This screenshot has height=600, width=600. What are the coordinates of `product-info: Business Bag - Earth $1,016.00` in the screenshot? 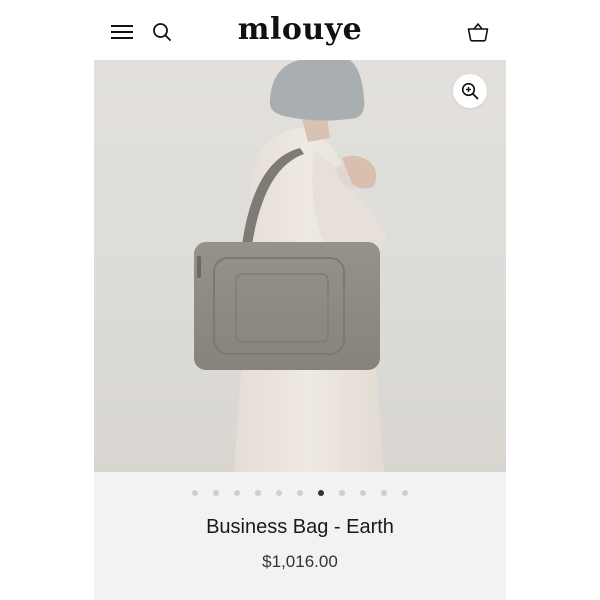 It's located at (300, 536).